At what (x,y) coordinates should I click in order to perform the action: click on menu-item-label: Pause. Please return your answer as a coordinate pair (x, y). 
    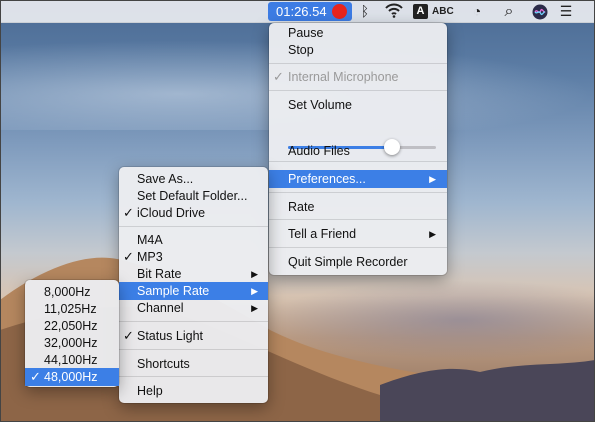
    Looking at the image, I should click on (306, 33).